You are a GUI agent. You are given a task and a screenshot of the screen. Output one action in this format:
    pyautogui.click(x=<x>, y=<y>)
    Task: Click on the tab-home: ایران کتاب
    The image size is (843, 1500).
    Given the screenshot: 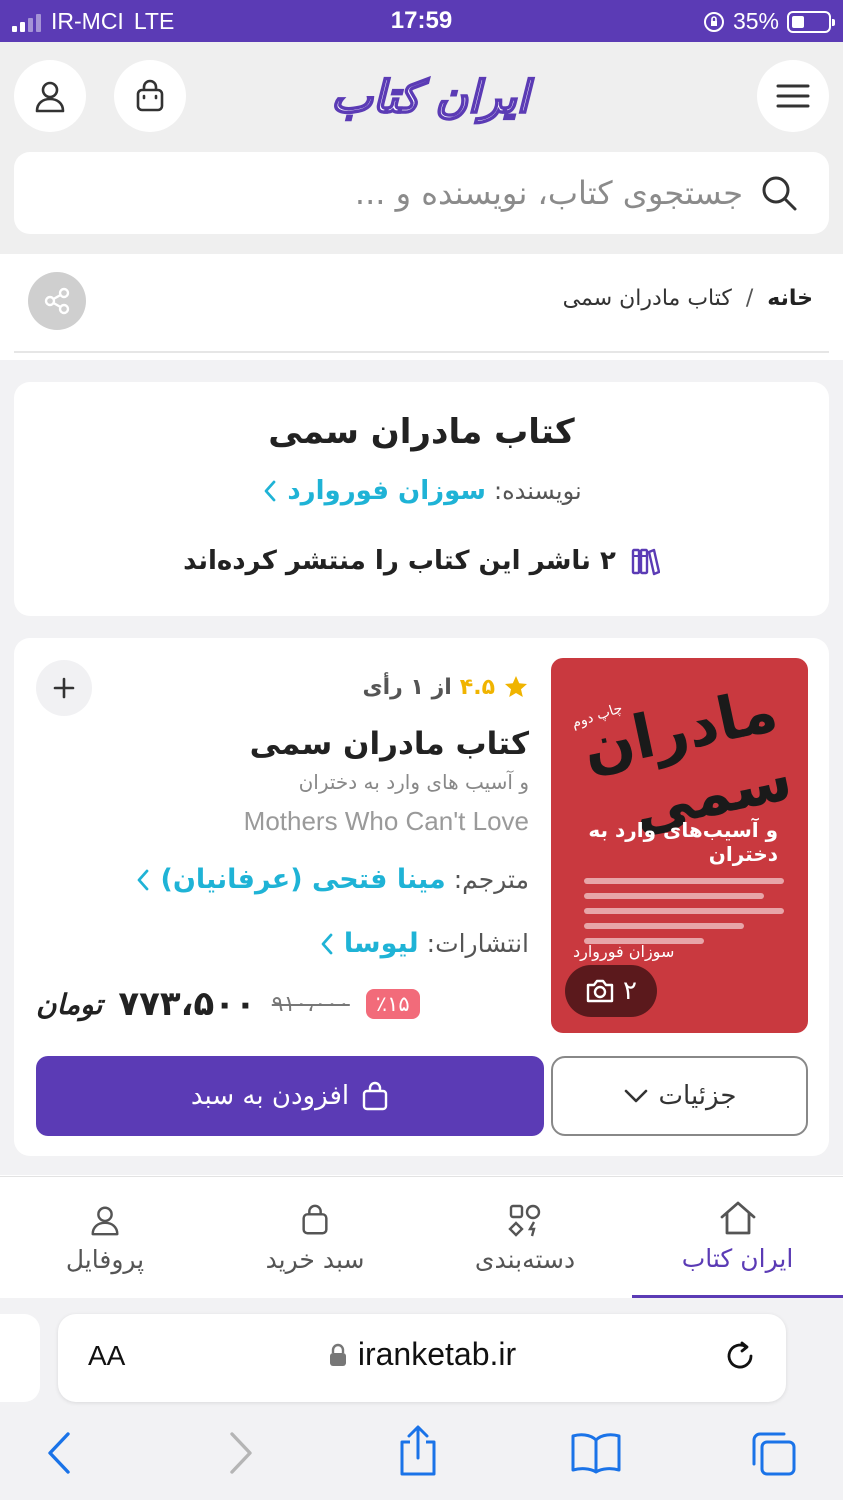 What is the action you would take?
    pyautogui.click(x=737, y=1238)
    